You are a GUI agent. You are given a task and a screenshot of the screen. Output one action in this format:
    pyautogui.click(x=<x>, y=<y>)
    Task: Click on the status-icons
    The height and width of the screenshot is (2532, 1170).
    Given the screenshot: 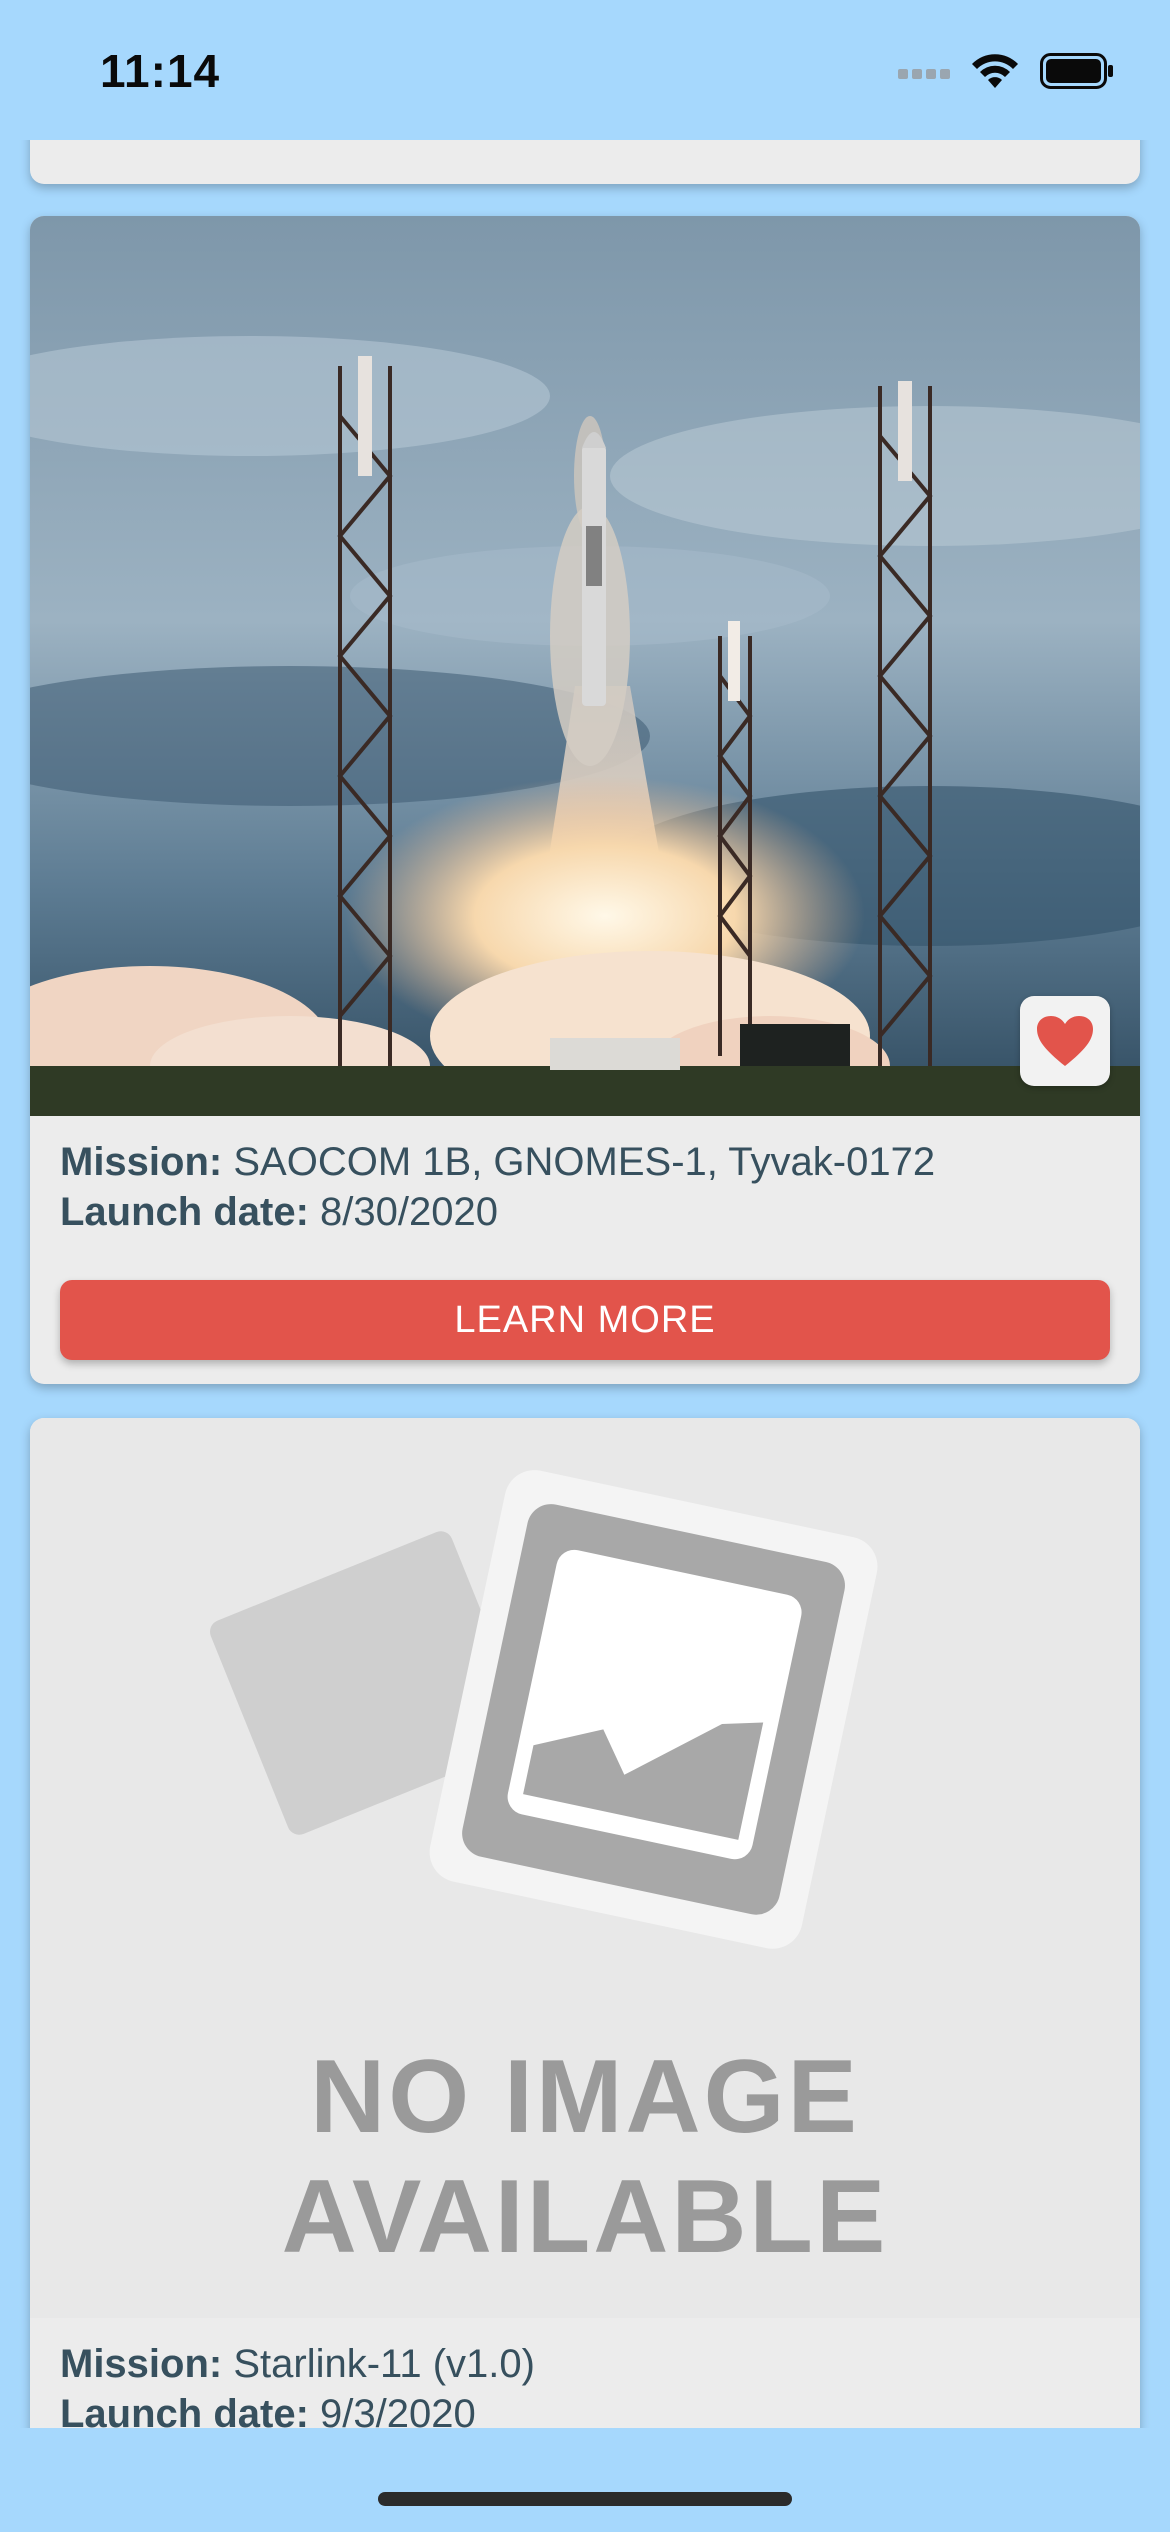 What is the action you would take?
    pyautogui.click(x=1006, y=71)
    